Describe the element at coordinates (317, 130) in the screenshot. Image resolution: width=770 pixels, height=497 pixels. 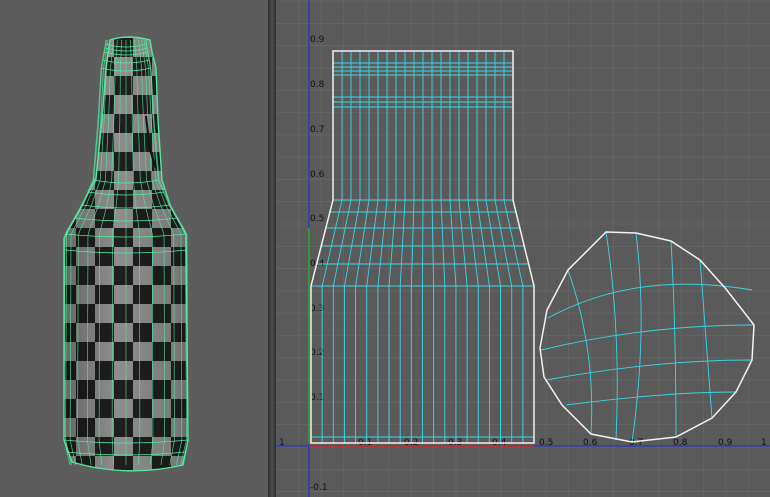
I see `v-tick-label: 0.7` at that location.